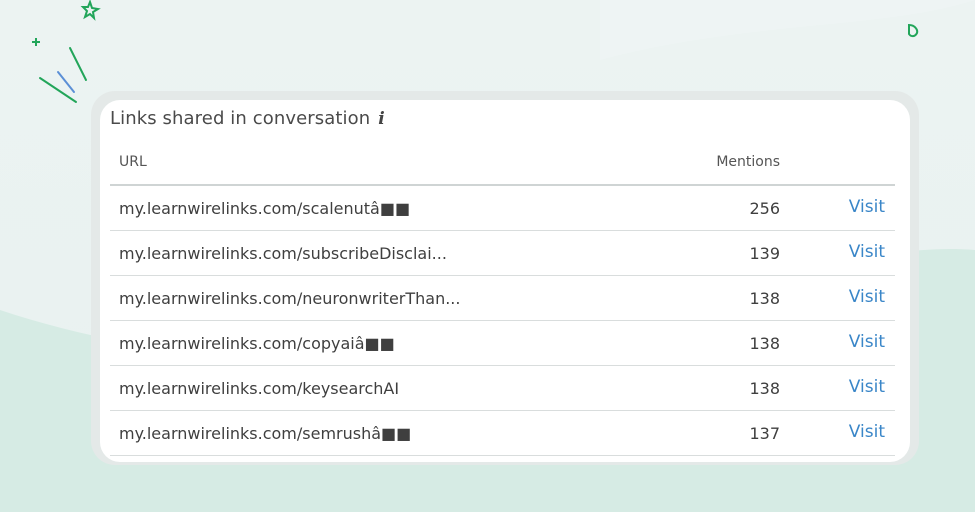 The height and width of the screenshot is (512, 975). I want to click on info-icon: i, so click(381, 119).